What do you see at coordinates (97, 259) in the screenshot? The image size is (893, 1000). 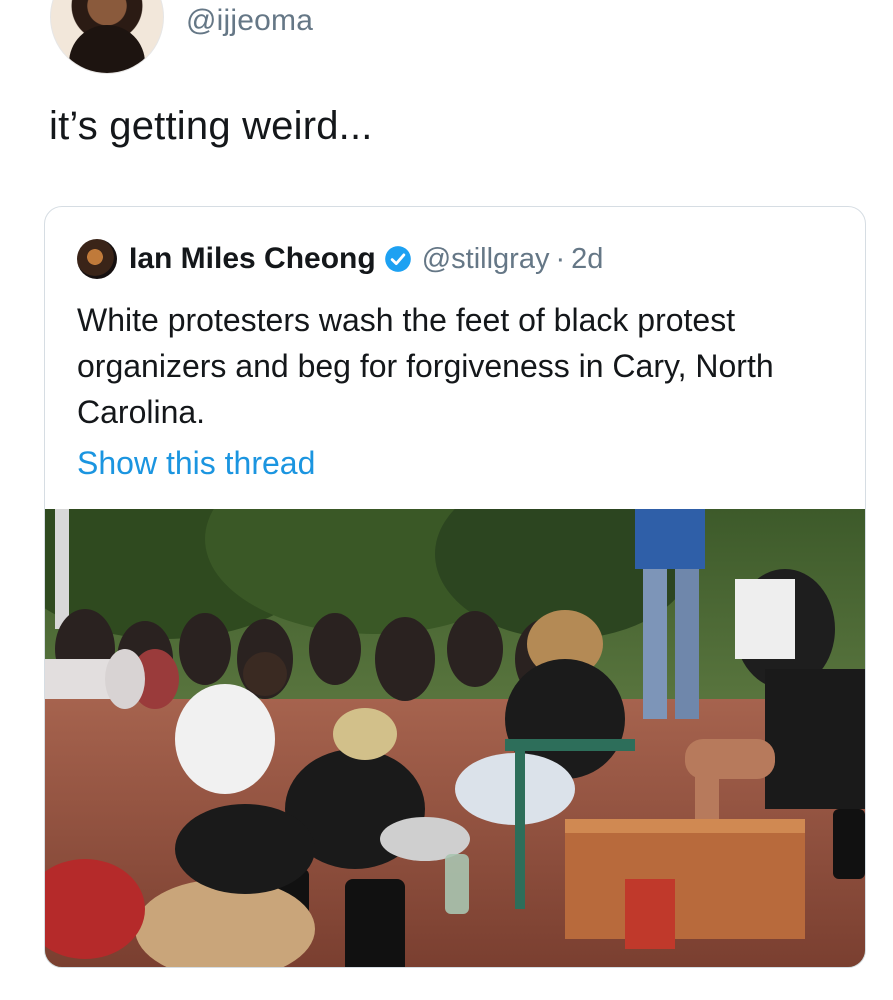 I see `quoted-author-avatar` at bounding box center [97, 259].